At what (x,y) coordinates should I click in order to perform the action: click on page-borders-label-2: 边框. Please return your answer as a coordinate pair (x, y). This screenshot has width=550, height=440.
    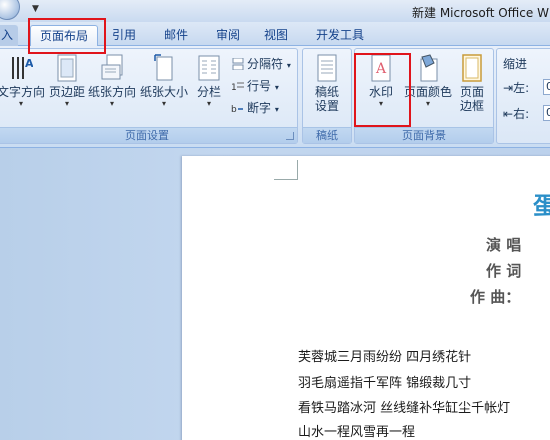
    Looking at the image, I should click on (471, 106).